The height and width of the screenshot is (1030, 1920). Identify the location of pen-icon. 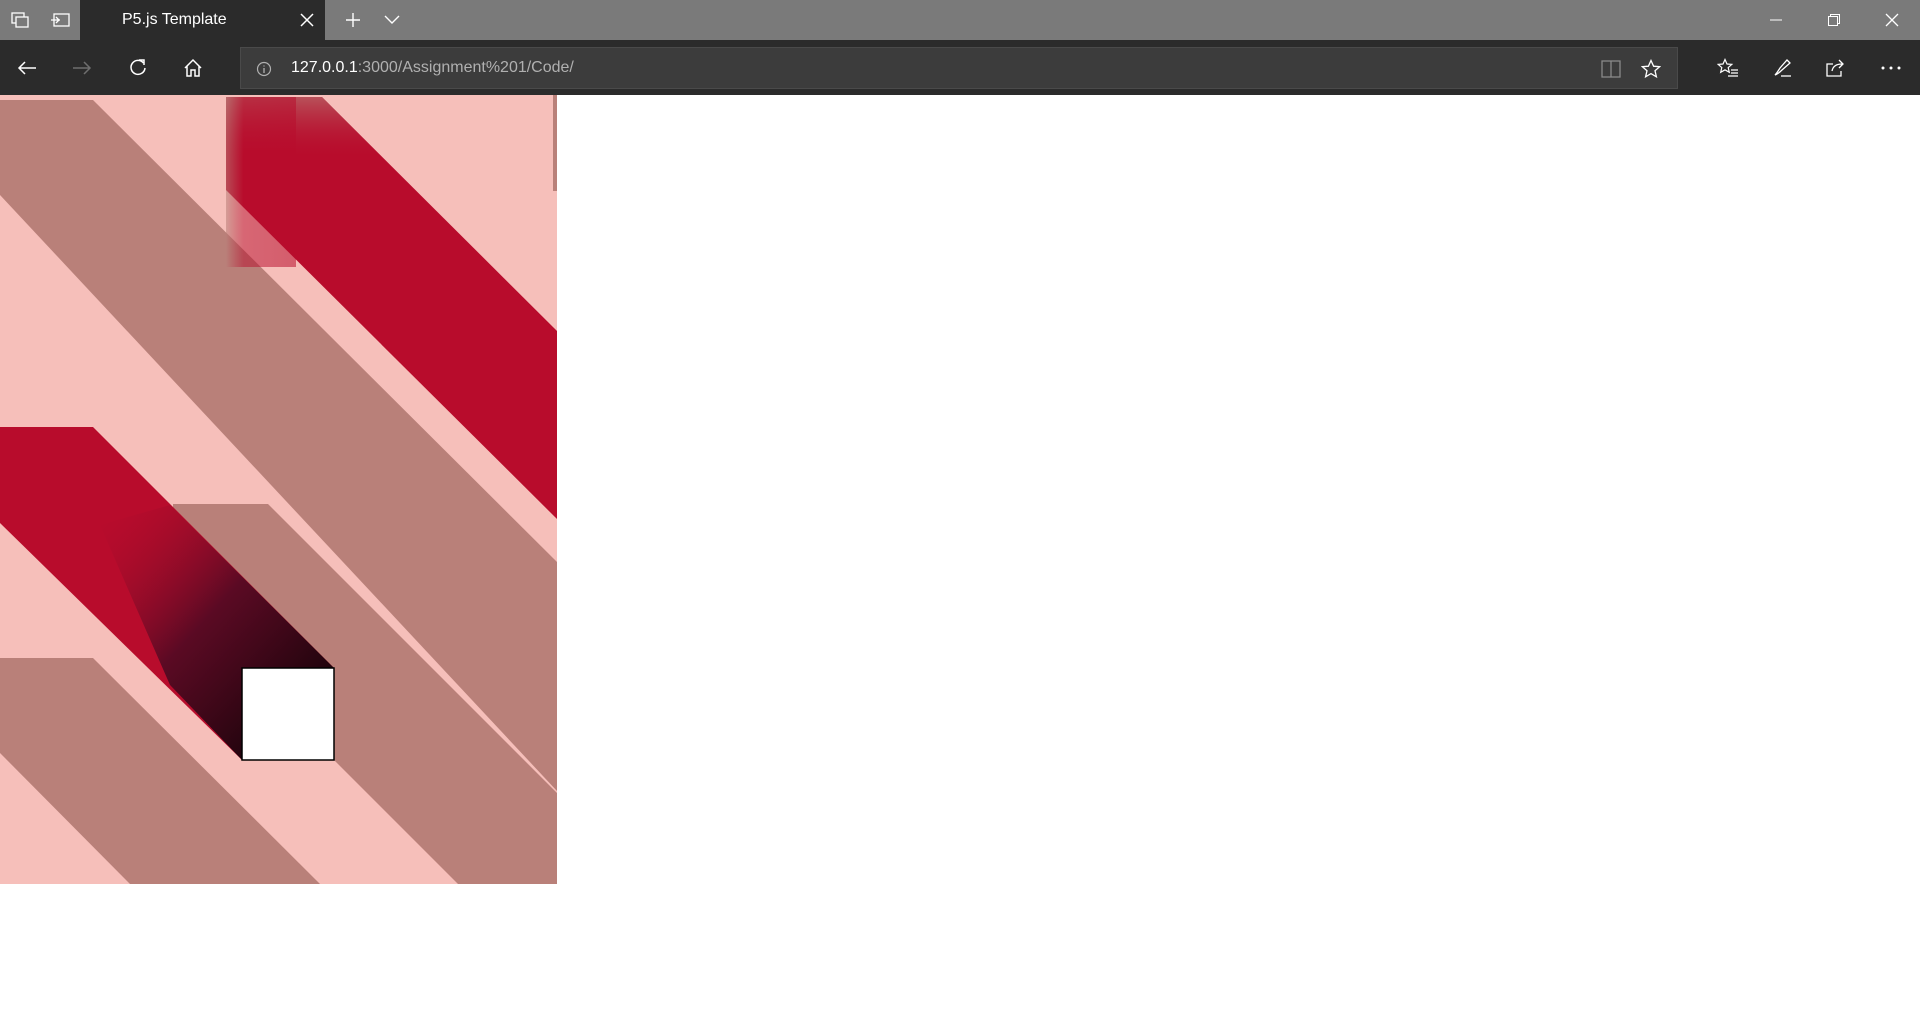
(1782, 68).